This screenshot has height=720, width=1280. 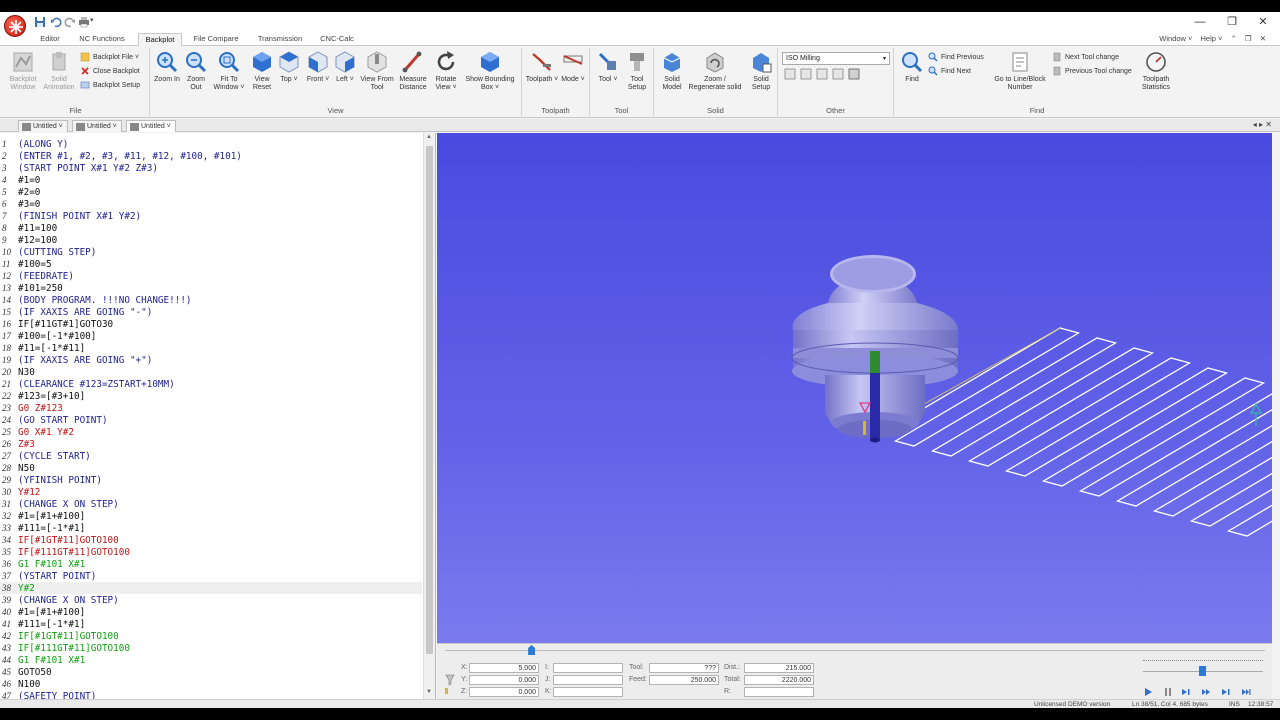 I want to click on other-tool-4-icon, so click(x=838, y=74).